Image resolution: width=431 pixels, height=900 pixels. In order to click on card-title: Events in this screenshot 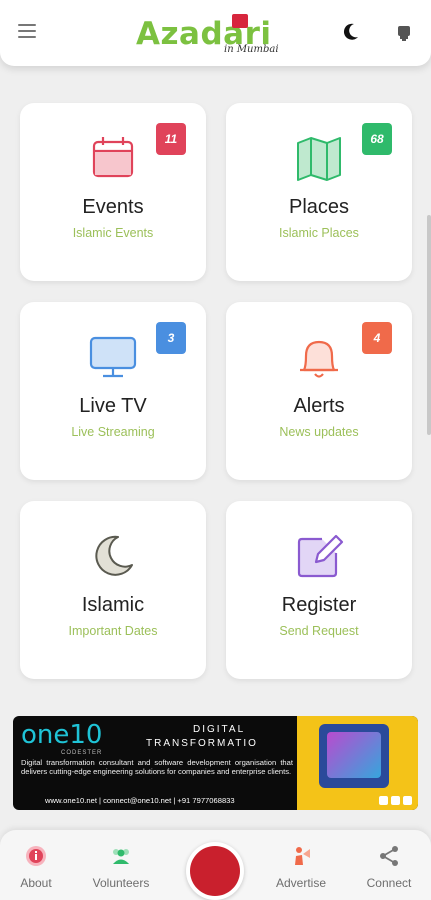, I will do `click(113, 207)`.